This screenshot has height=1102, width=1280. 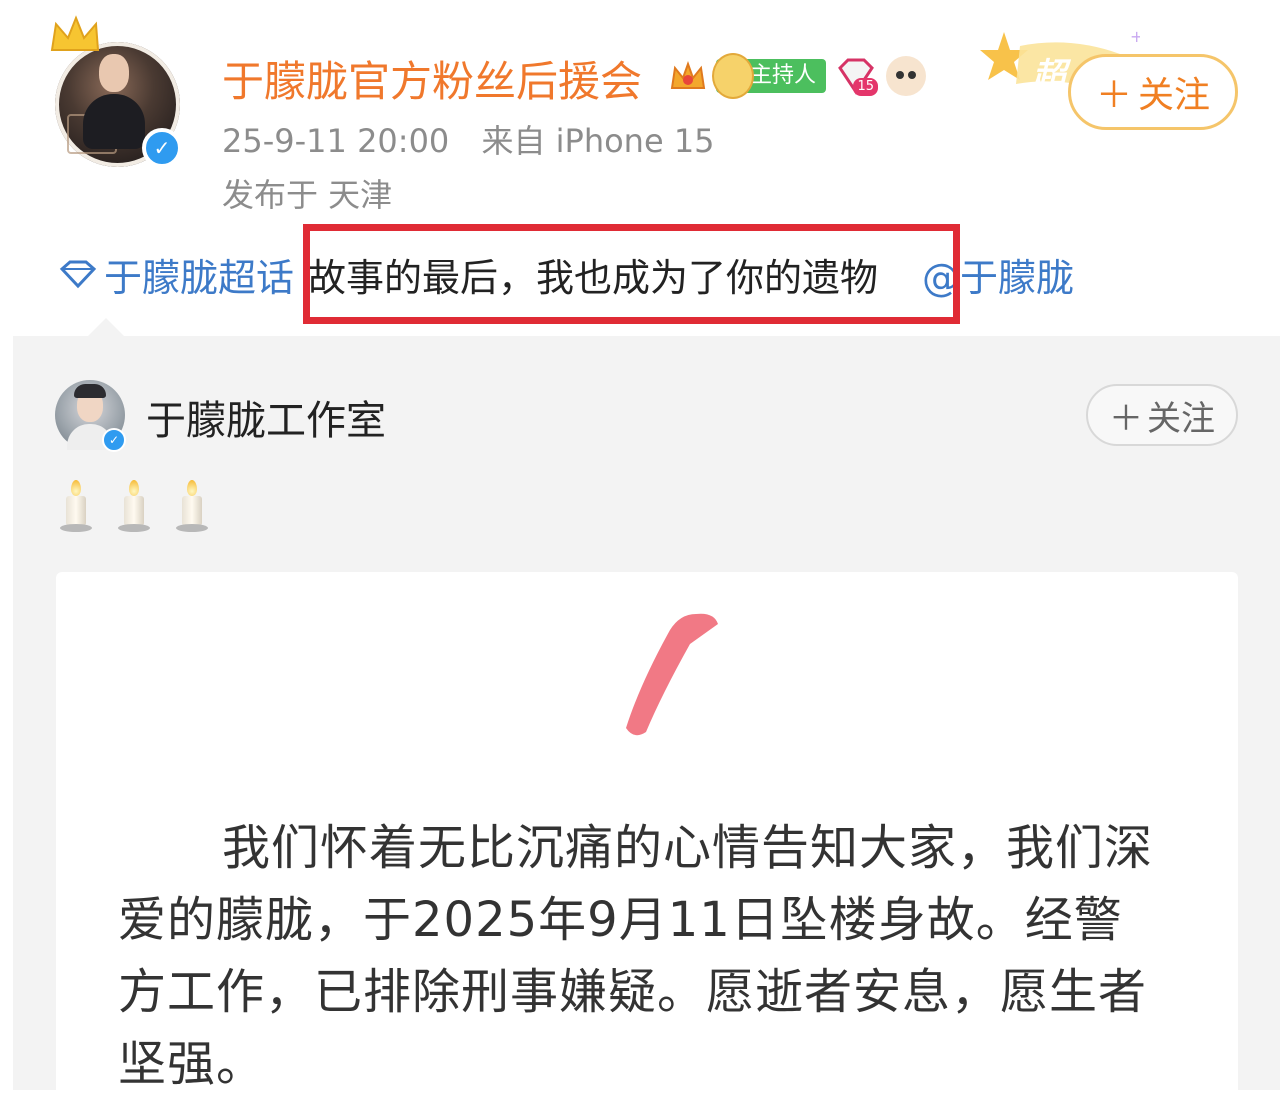 I want to click on avatar-figure-face, so click(x=114, y=73).